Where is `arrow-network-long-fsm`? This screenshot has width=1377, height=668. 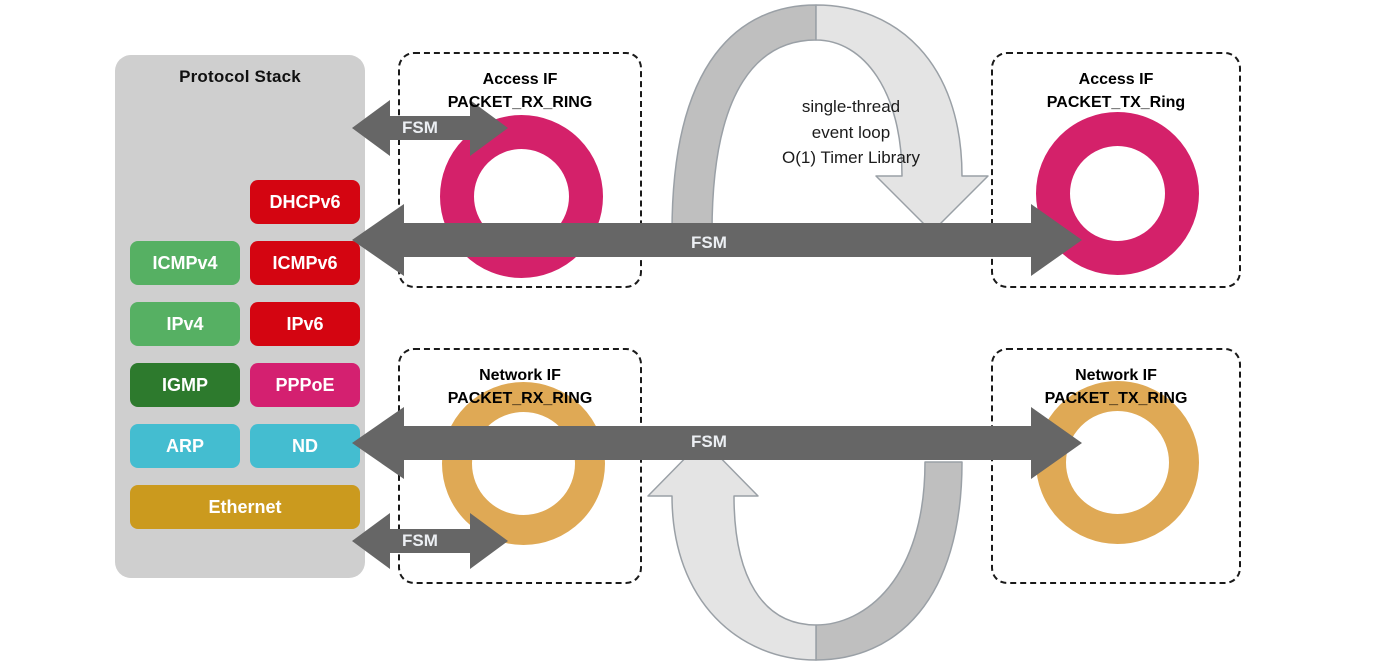
arrow-network-long-fsm is located at coordinates (717, 443).